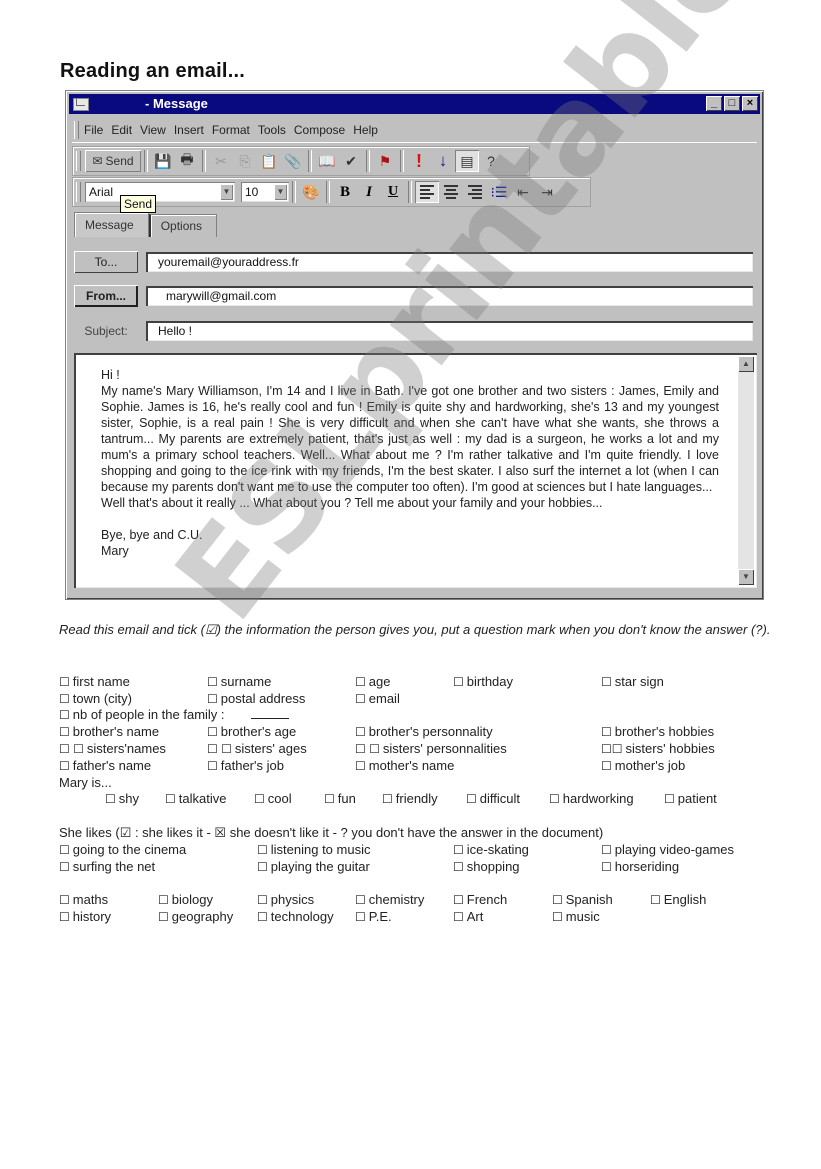 The width and height of the screenshot is (821, 1169). I want to click on to-field: youremail@youraddress.fr, so click(449, 262).